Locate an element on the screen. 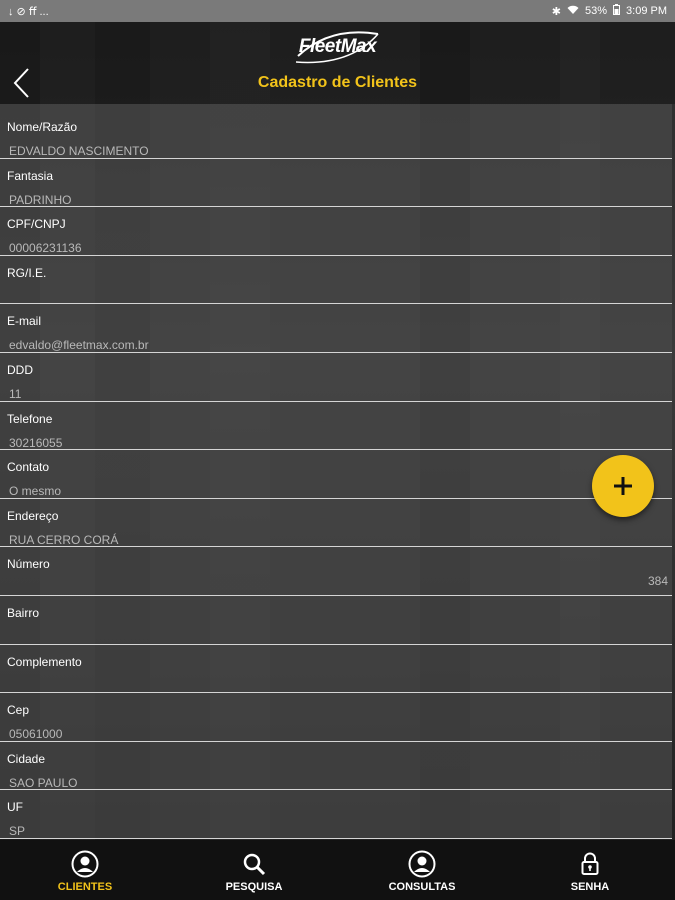 The height and width of the screenshot is (900, 675). bottom-navigation: CLIENTES PESQUISA CONSULTAS SENHA is located at coordinates (337, 870).